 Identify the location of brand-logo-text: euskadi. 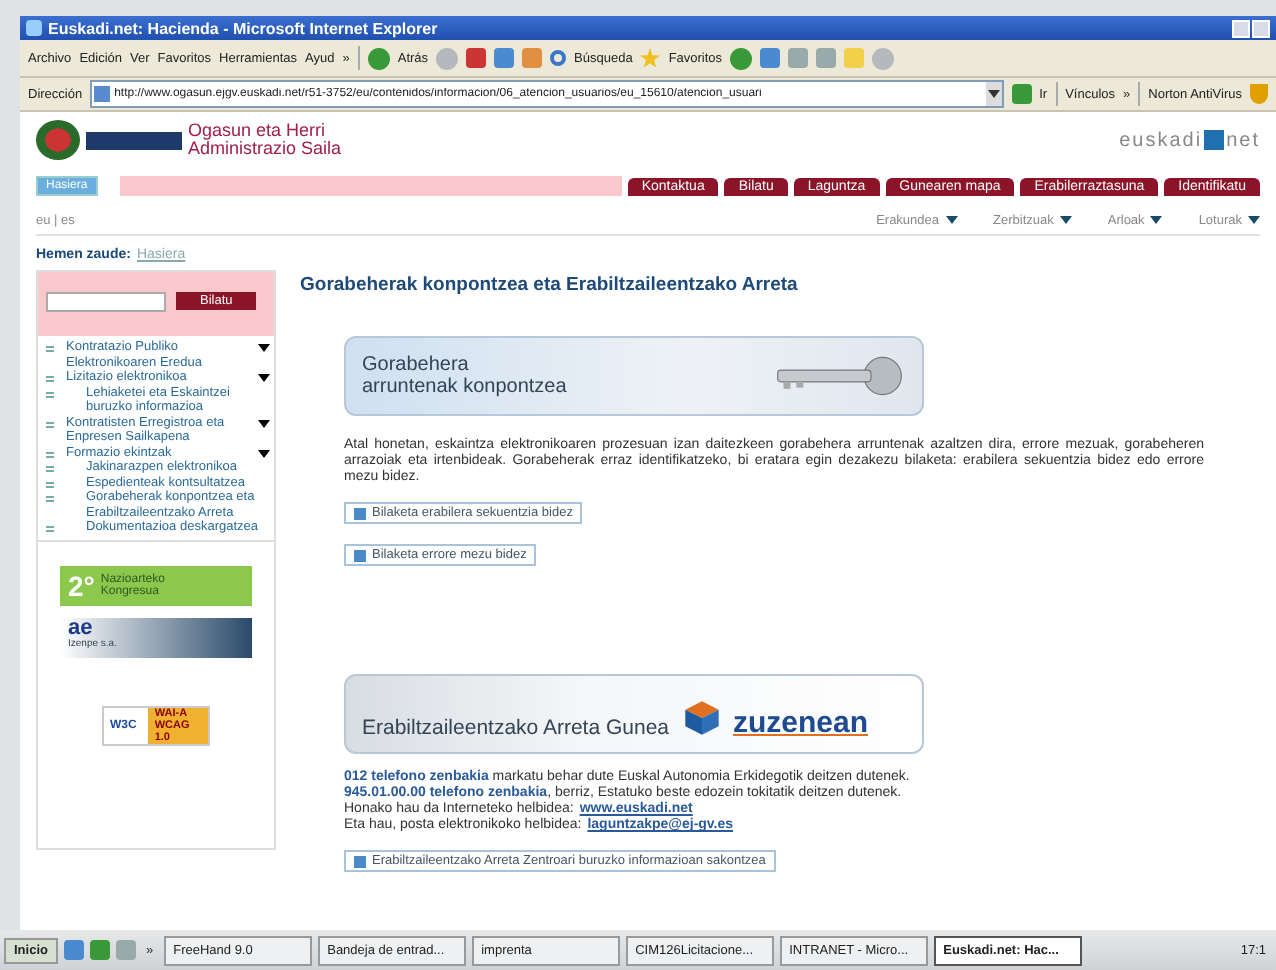
(1161, 140).